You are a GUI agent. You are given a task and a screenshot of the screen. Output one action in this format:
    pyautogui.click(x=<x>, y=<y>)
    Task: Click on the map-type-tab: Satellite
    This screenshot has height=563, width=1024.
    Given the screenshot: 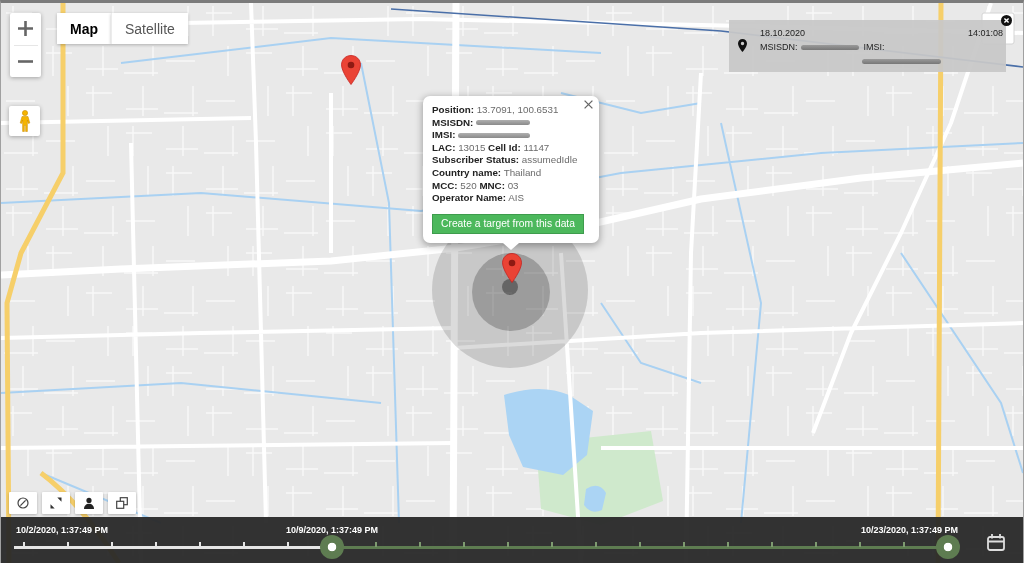 What is the action you would take?
    pyautogui.click(x=149, y=28)
    